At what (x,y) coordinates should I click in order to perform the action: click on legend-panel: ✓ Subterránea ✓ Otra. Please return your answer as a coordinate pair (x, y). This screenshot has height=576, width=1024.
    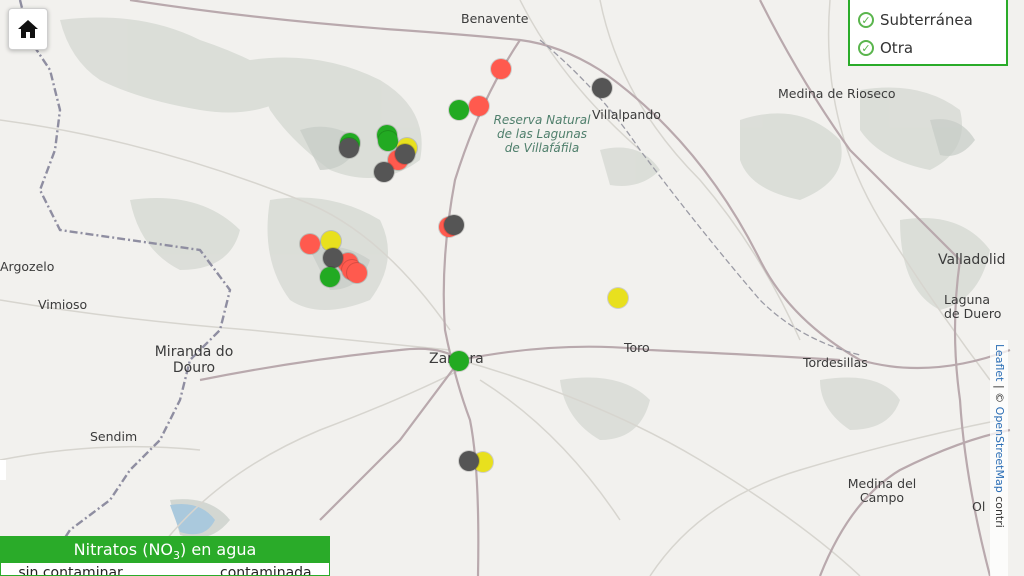
    Looking at the image, I should click on (928, 33).